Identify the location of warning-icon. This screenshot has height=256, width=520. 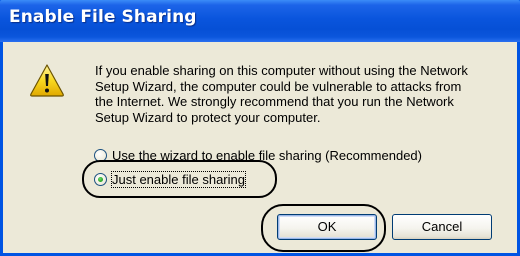
(47, 80).